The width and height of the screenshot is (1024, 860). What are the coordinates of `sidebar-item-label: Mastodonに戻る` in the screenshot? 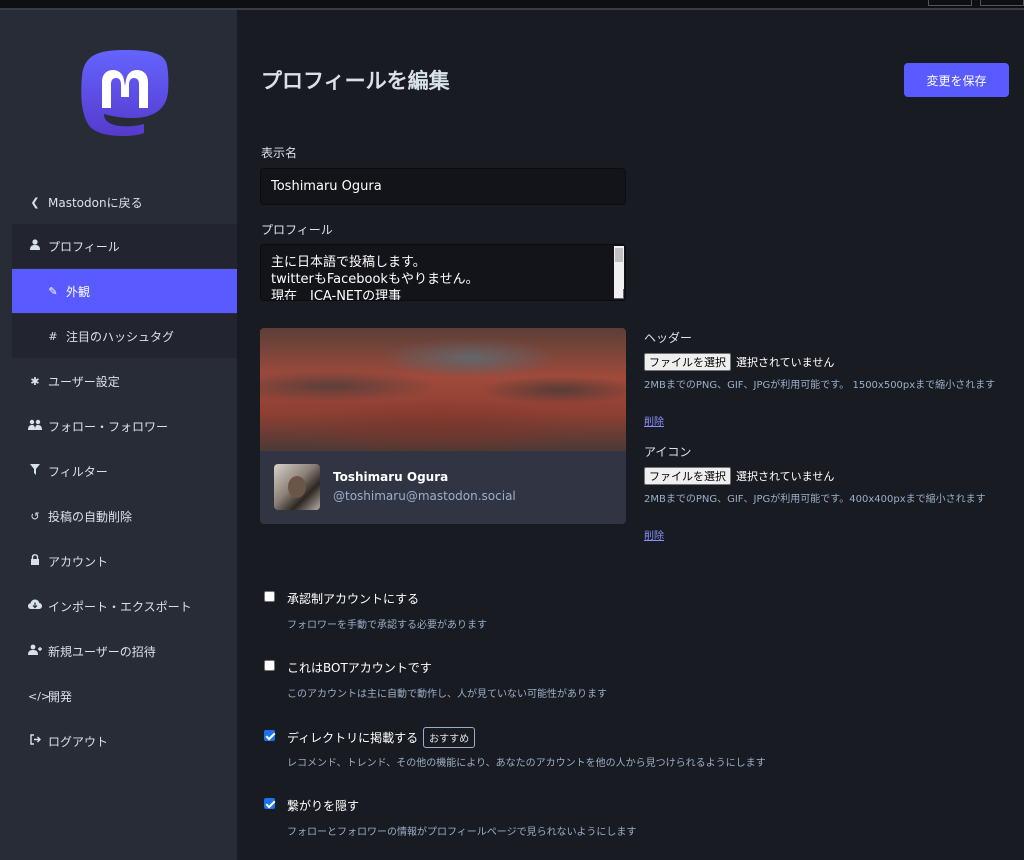 It's located at (95, 202).